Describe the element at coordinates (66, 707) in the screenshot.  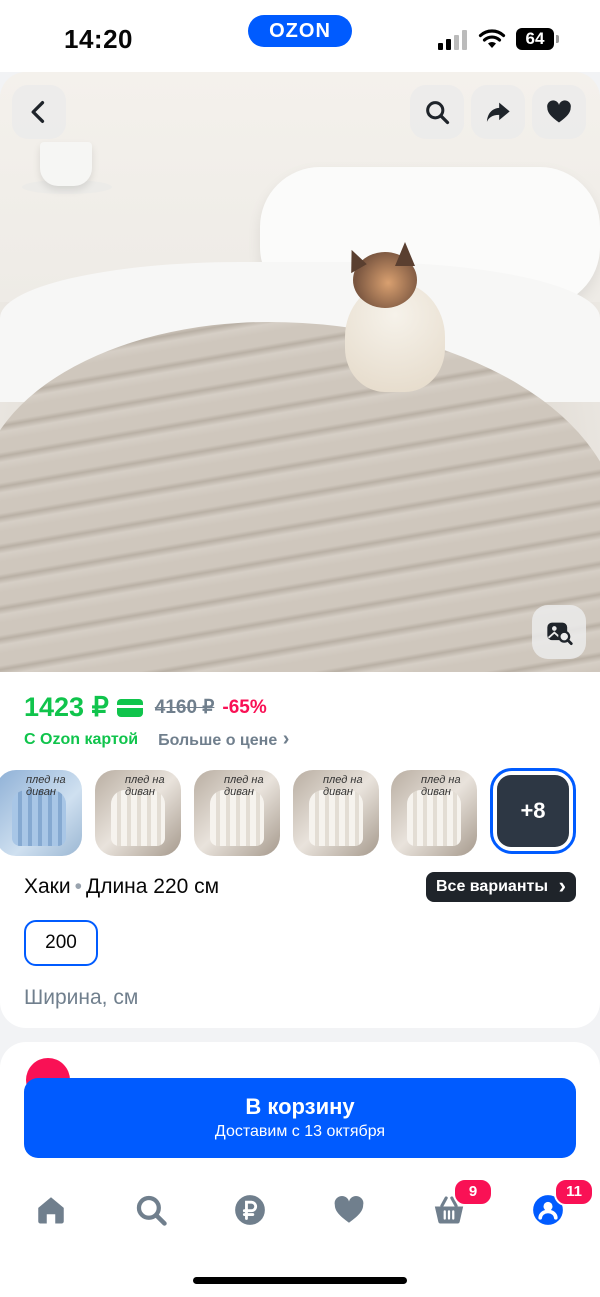
I see `card-price: 1423 ₽` at that location.